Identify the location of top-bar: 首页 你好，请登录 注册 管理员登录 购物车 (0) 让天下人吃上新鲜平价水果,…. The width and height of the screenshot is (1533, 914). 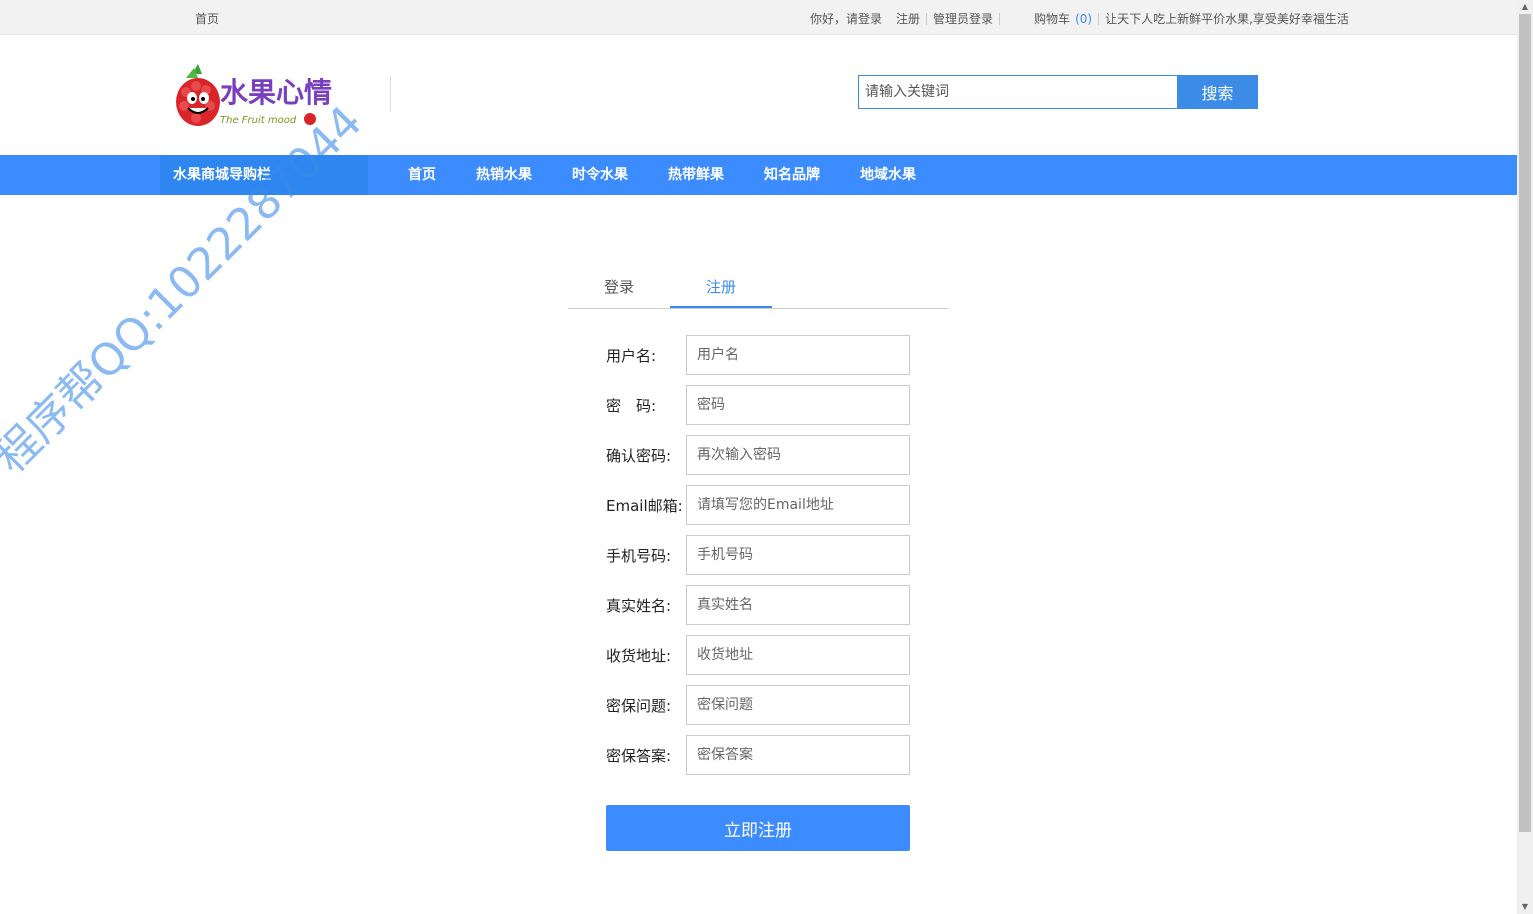
(758, 17).